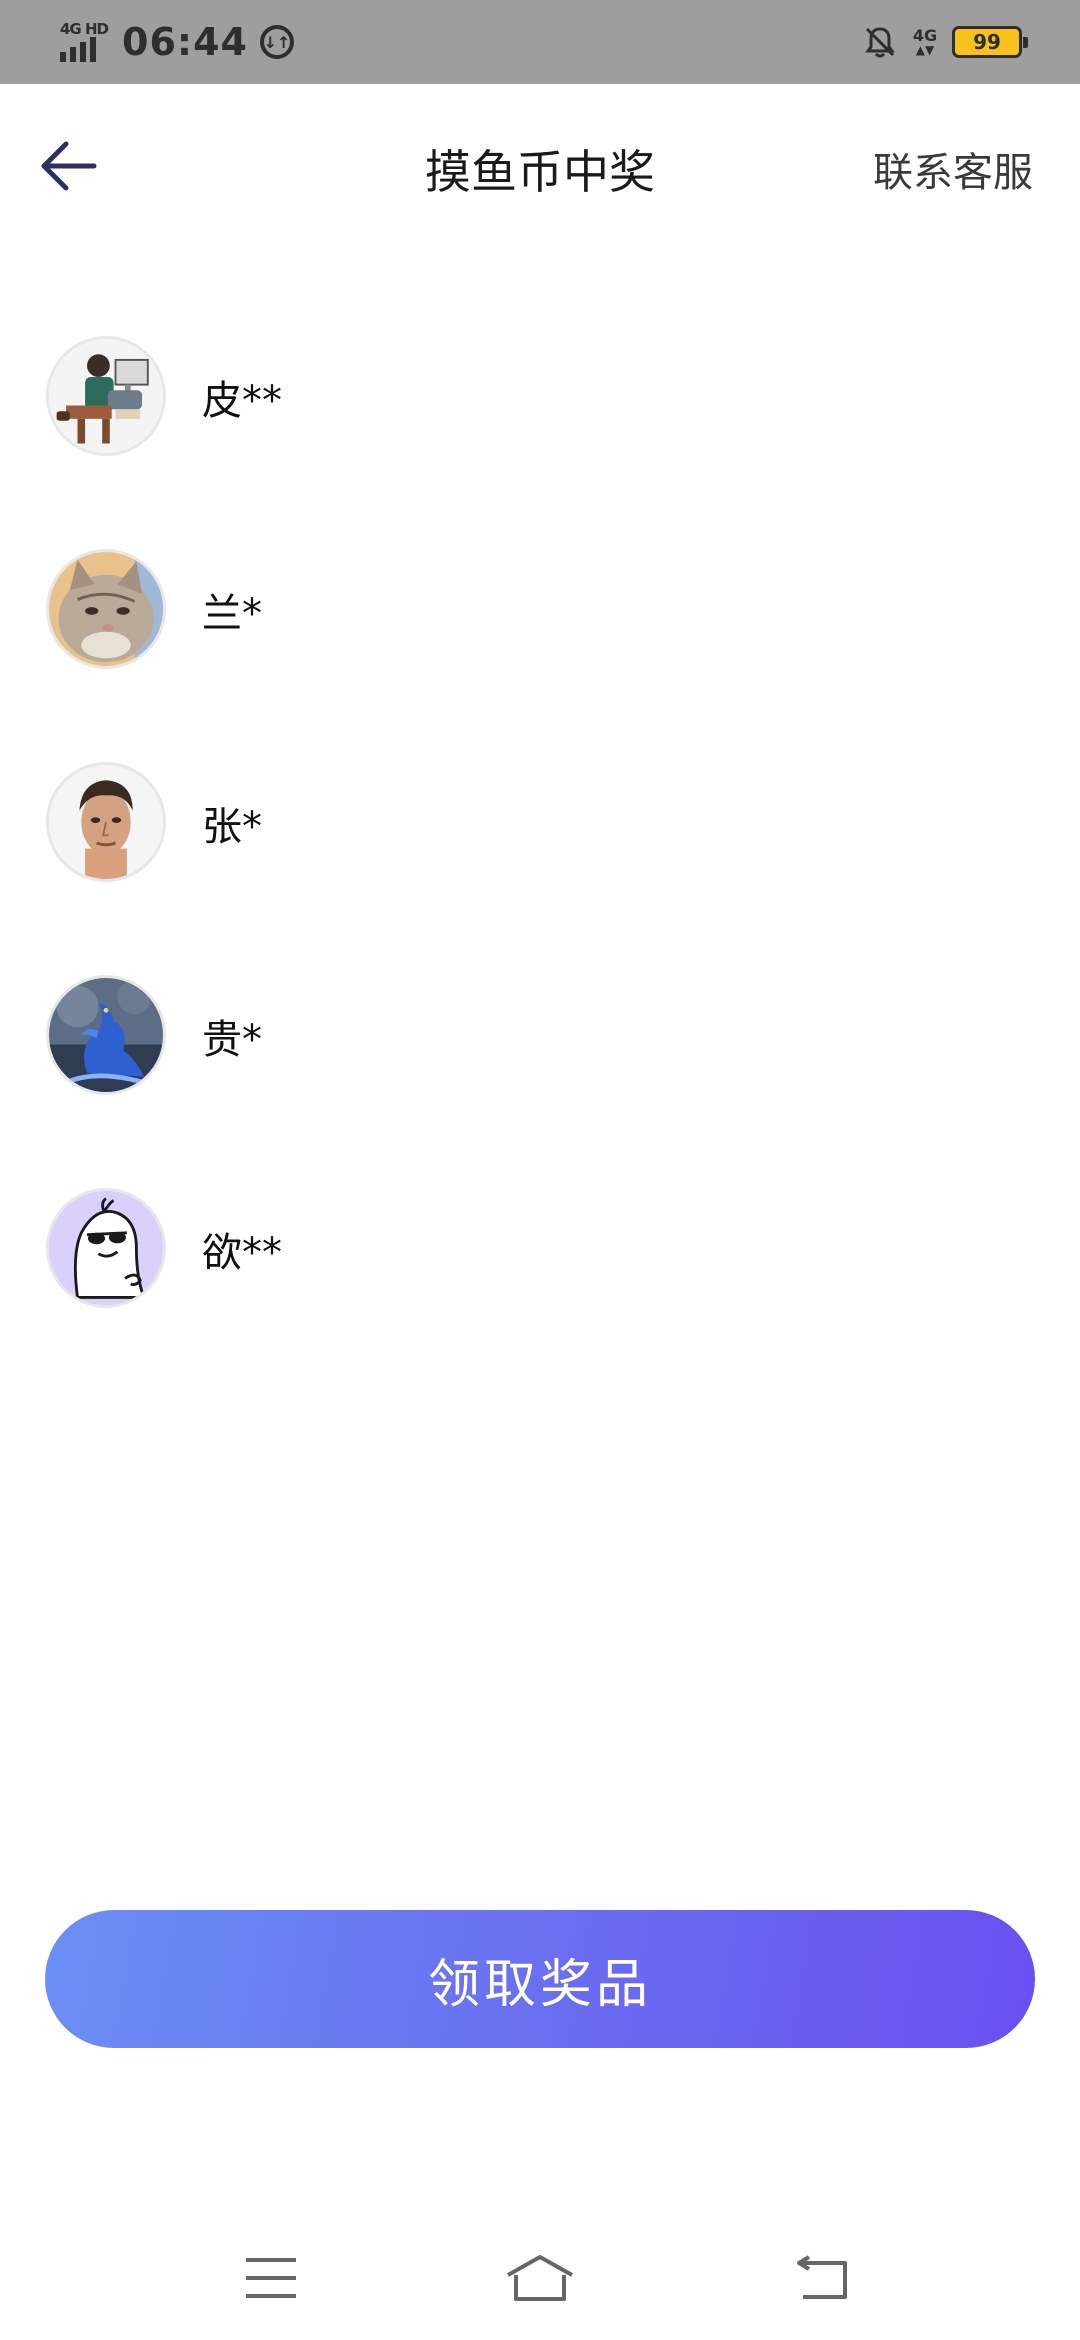  Describe the element at coordinates (232, 614) in the screenshot. I see `winner-name: 兰*` at that location.